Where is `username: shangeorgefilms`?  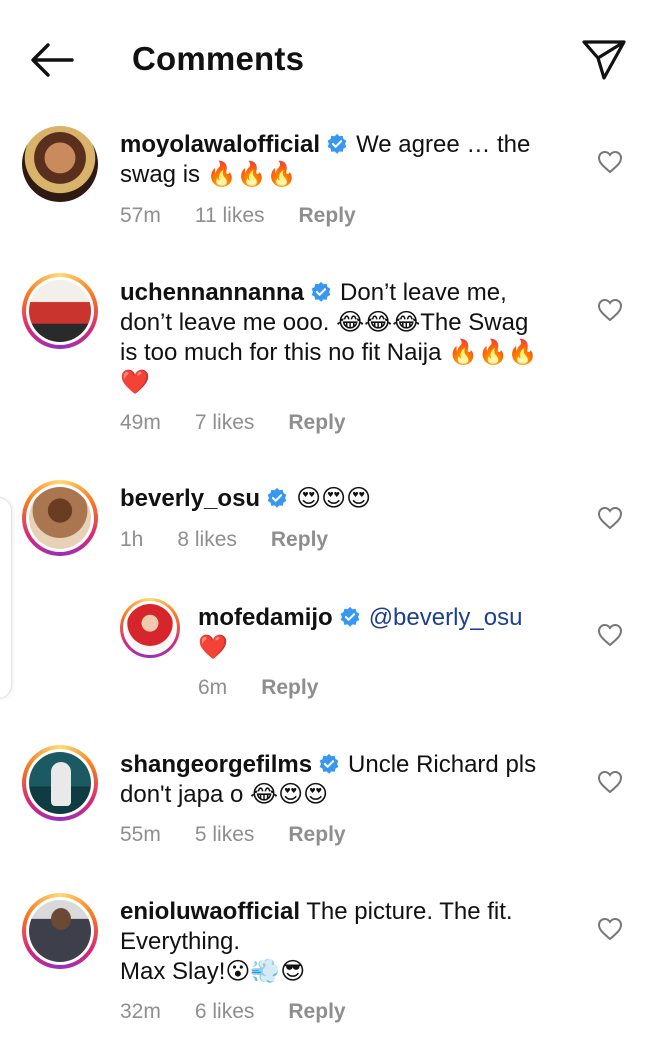
username: shangeorgefilms is located at coordinates (216, 764).